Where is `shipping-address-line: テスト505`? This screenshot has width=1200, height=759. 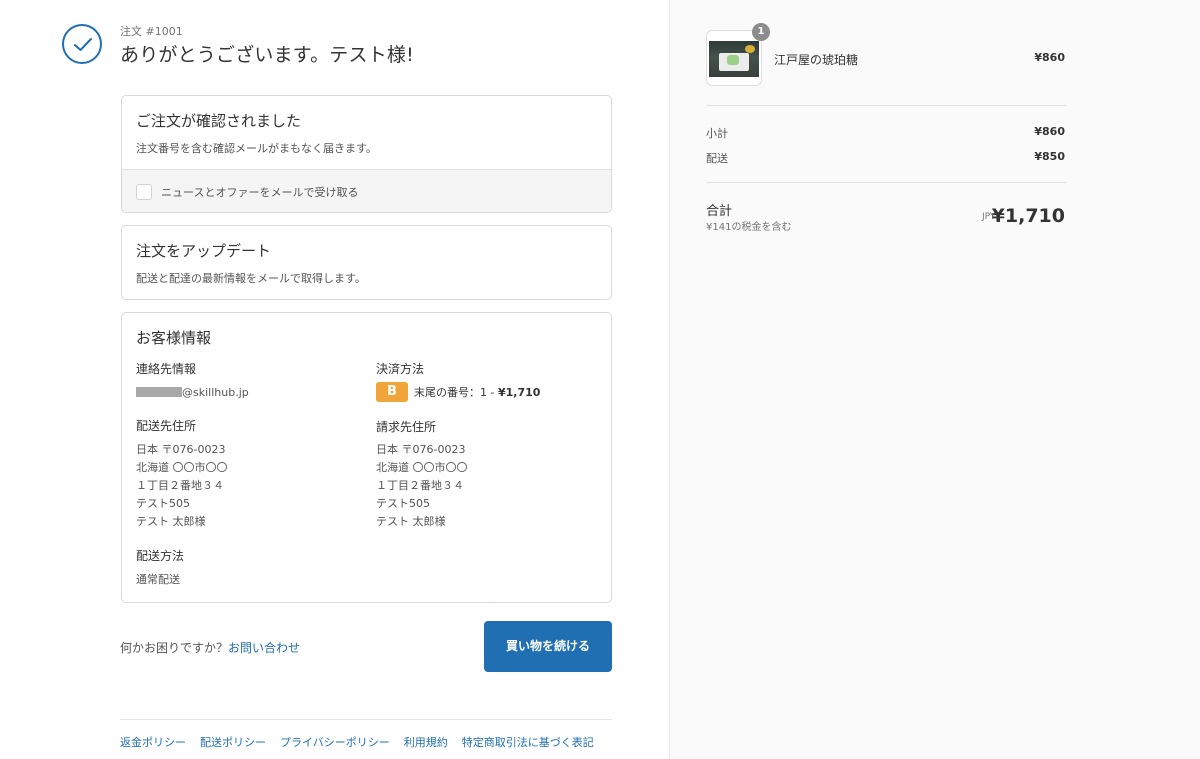
shipping-address-line: テスト505 is located at coordinates (163, 503).